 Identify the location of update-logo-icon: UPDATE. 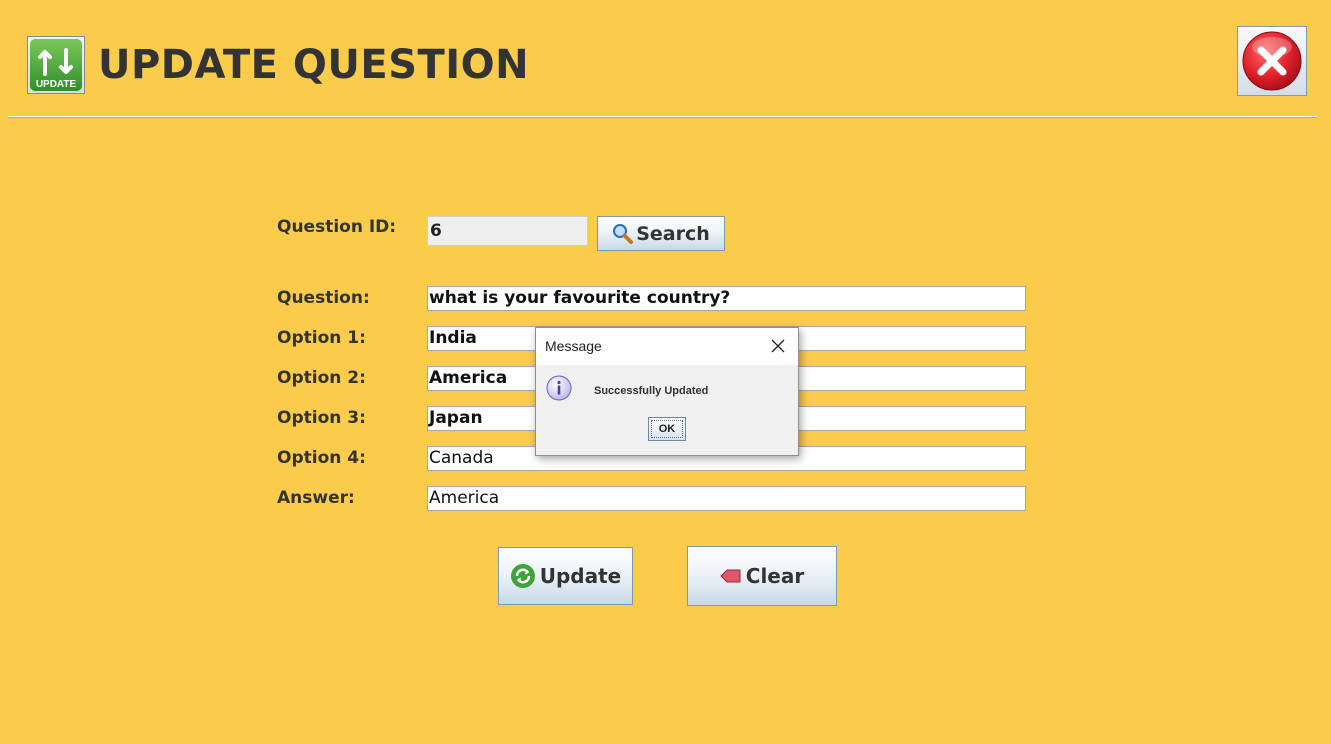
(56, 65).